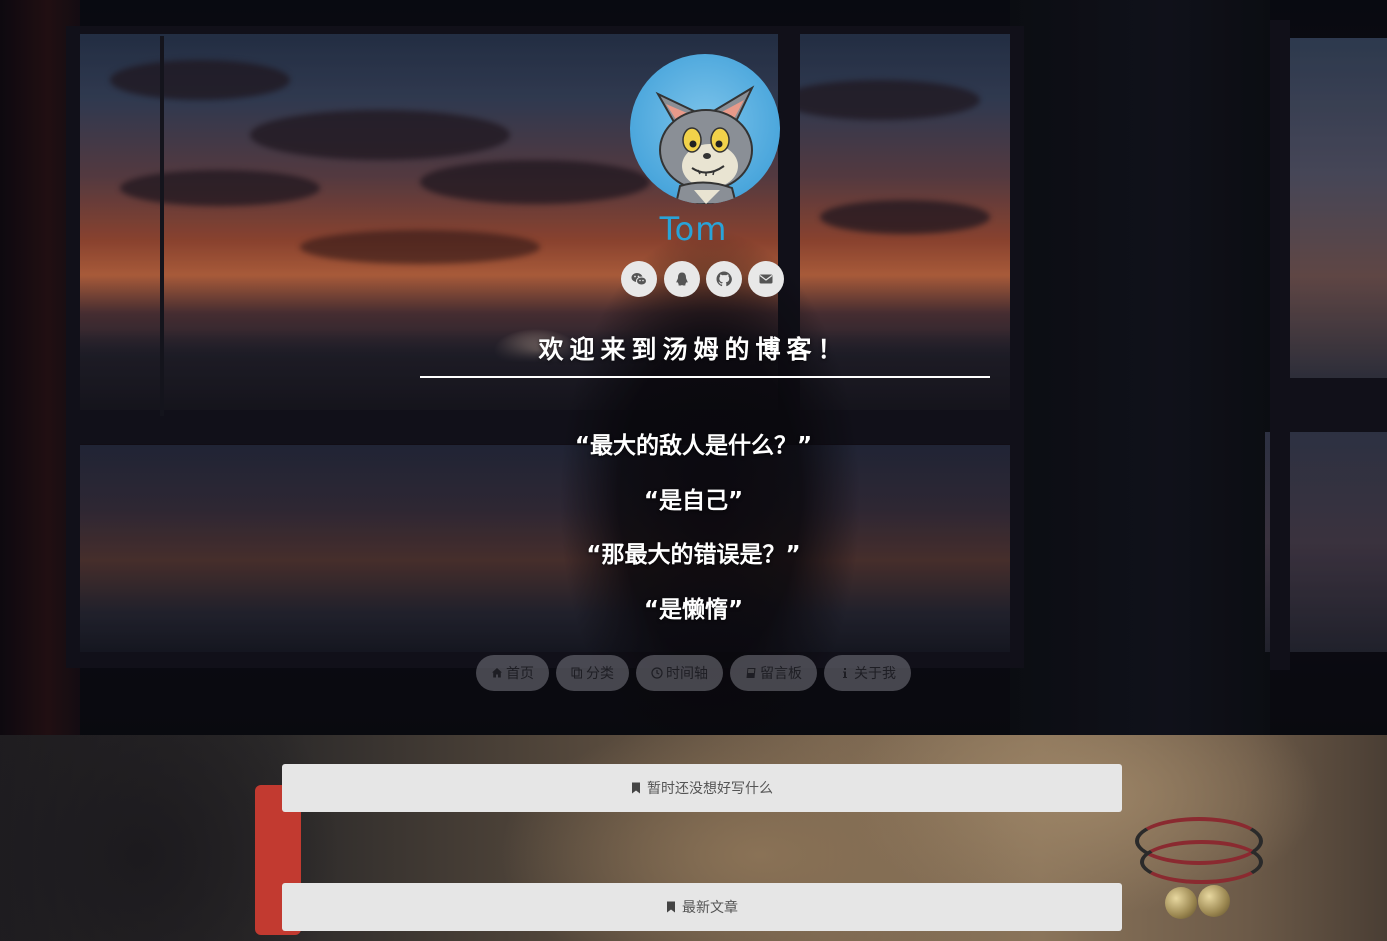  Describe the element at coordinates (687, 674) in the screenshot. I see `nav-label: 时间轴` at that location.